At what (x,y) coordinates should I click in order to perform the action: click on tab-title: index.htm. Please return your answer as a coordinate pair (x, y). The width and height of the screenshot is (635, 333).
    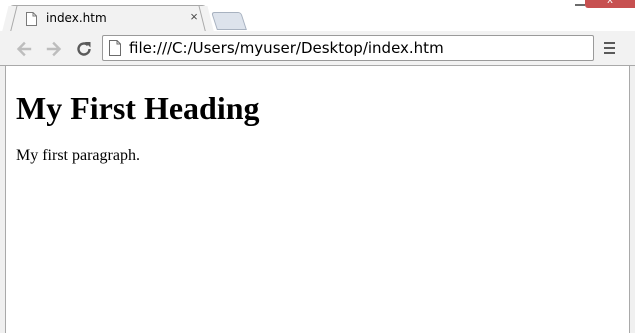
    Looking at the image, I should click on (76, 18).